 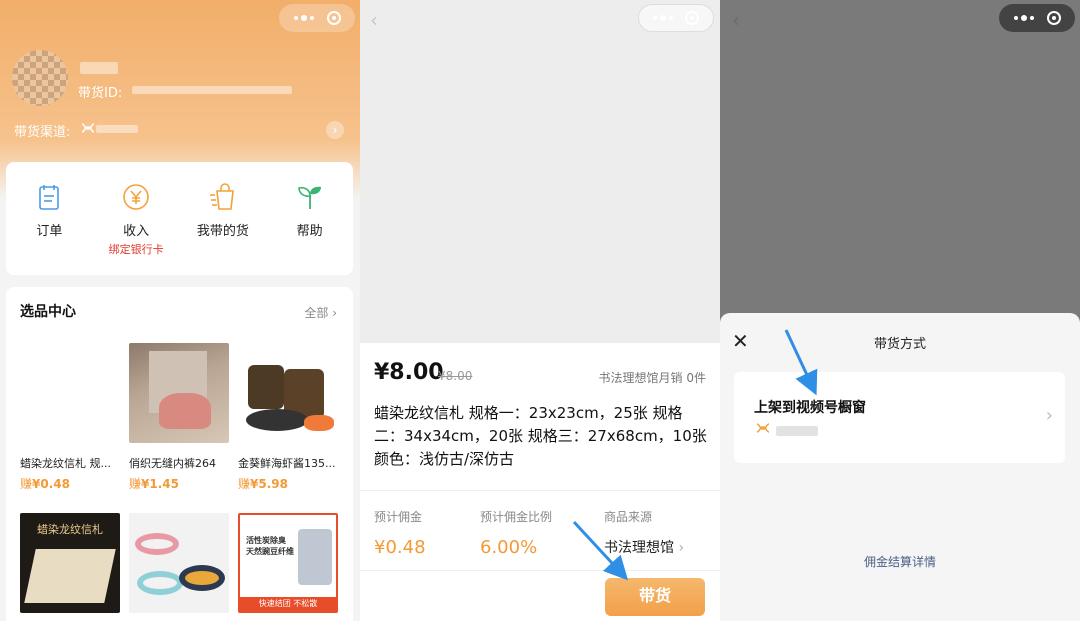 I want to click on avatar, so click(x=40, y=78).